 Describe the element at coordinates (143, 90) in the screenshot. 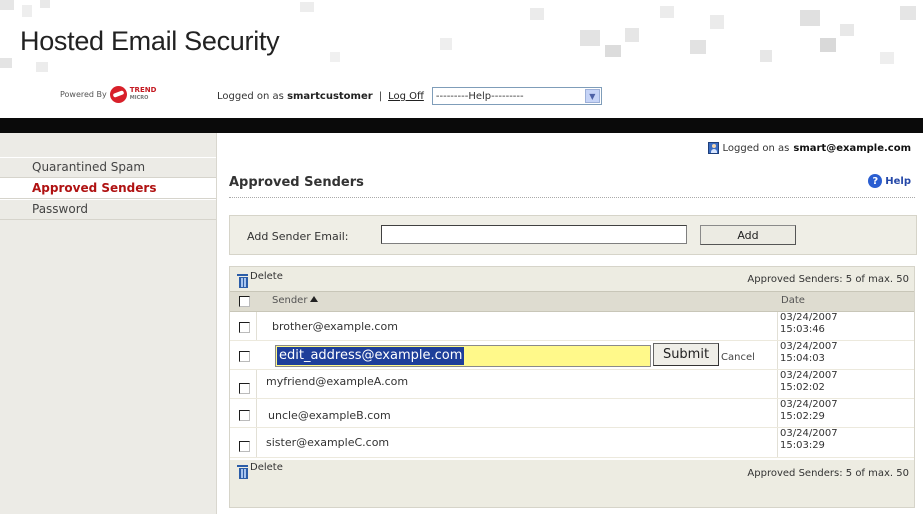

I see `brand-line-1: TREND` at that location.